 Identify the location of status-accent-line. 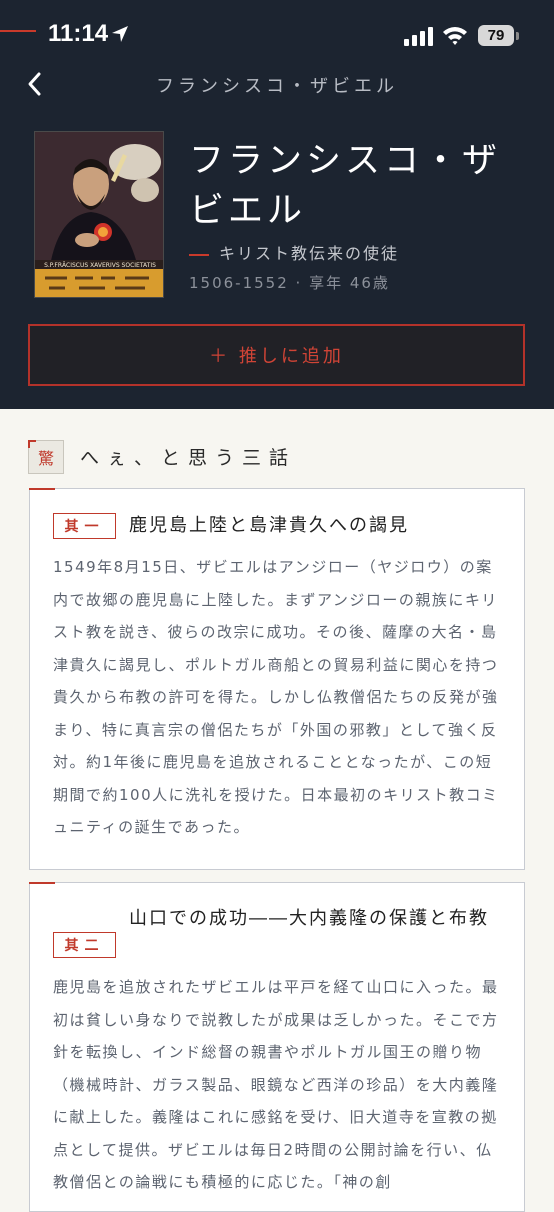
(18, 31).